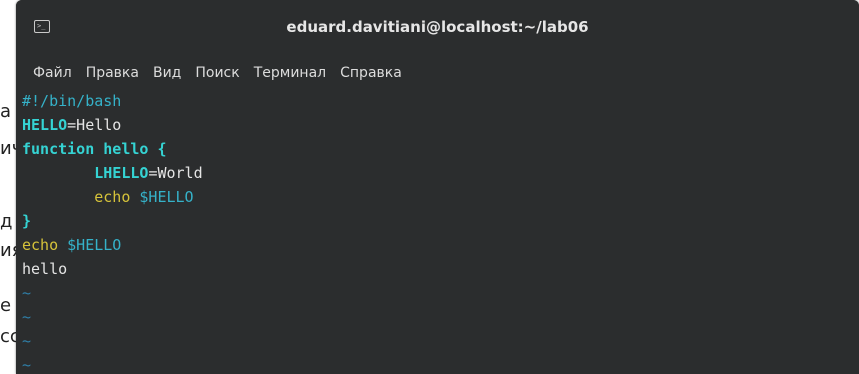 This screenshot has height=374, width=859. I want to click on window-title: eduard.davitiani@localhost:~/lab06, so click(437, 27).